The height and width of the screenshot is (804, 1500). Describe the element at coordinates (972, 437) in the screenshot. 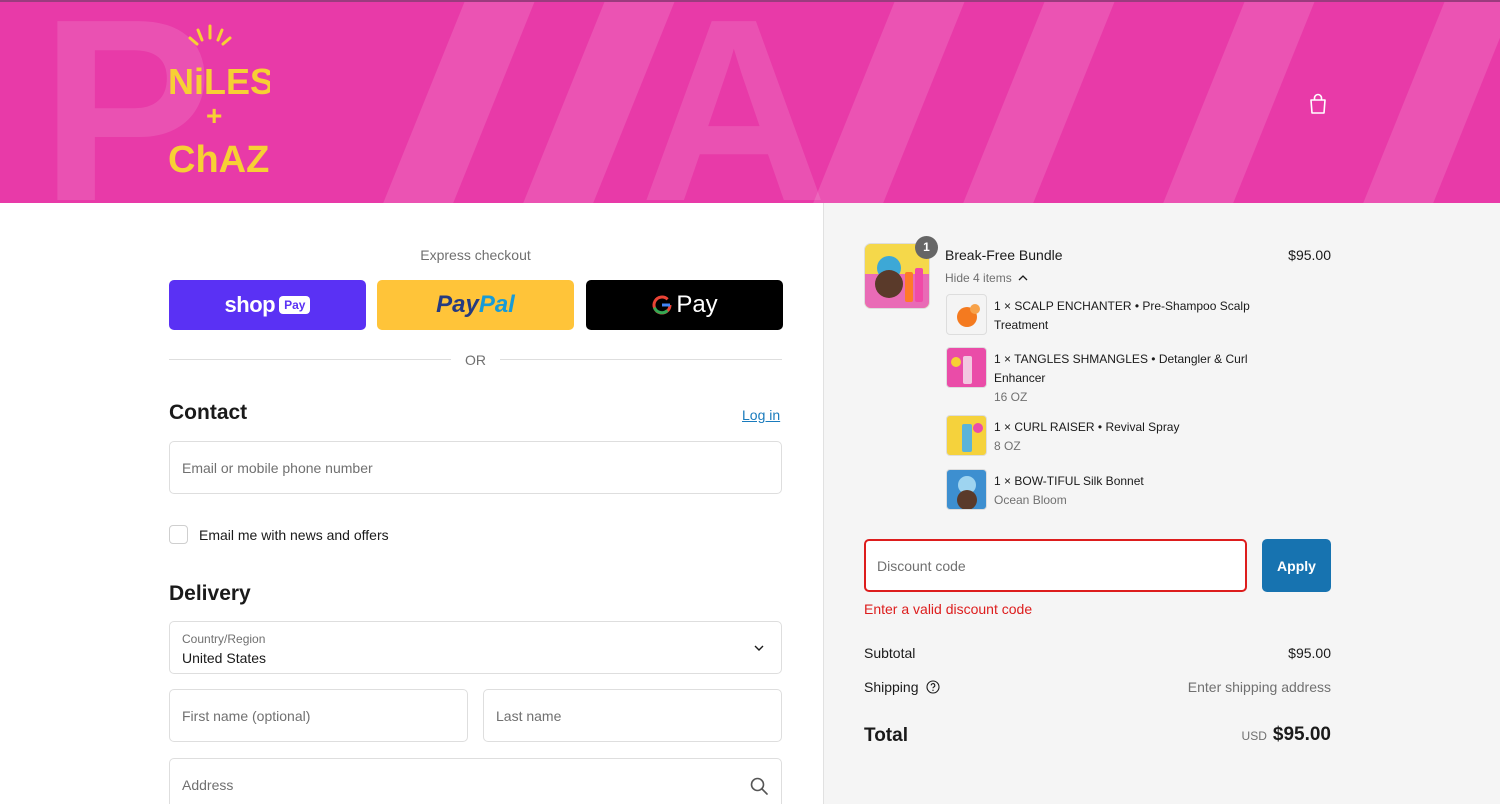

I see `curl-raiser-image` at that location.